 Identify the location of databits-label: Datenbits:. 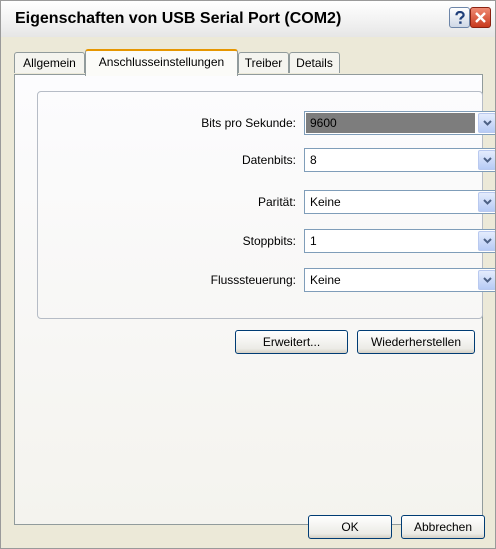
(268, 160).